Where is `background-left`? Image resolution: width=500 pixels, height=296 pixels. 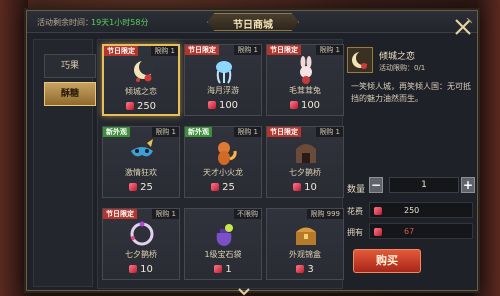 background-left is located at coordinates (14, 148).